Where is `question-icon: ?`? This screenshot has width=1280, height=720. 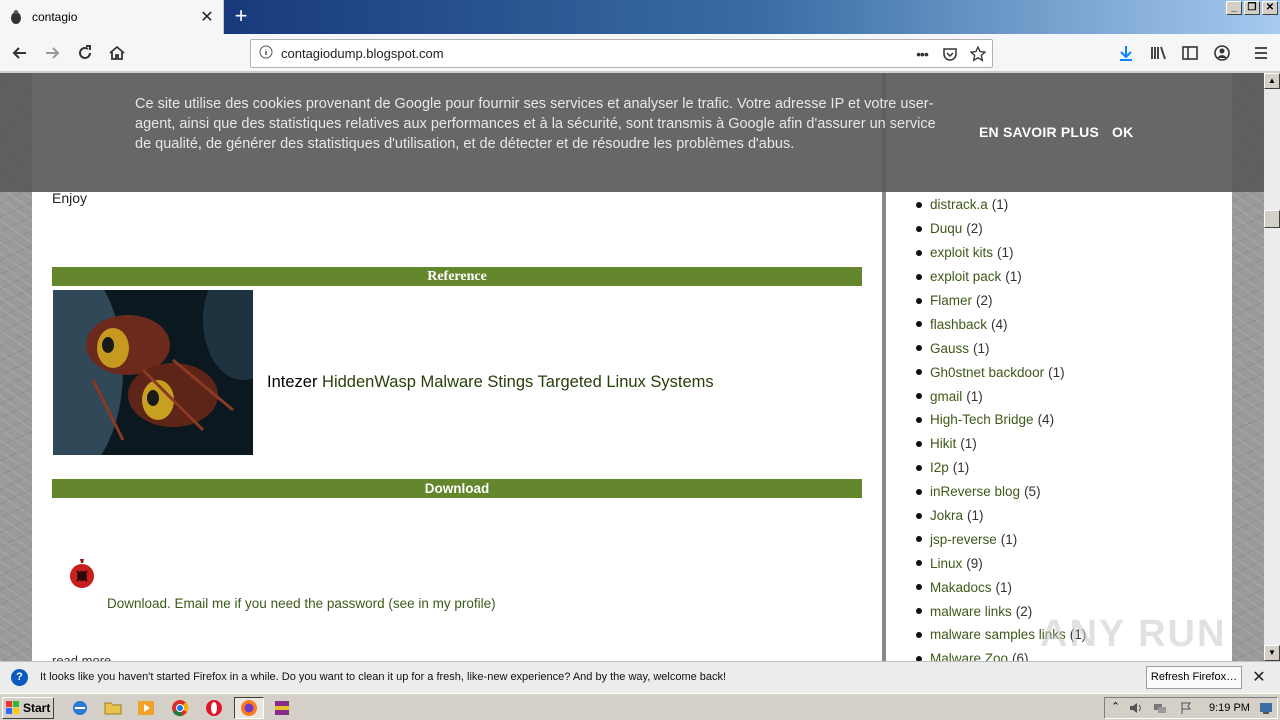 question-icon: ? is located at coordinates (19, 677).